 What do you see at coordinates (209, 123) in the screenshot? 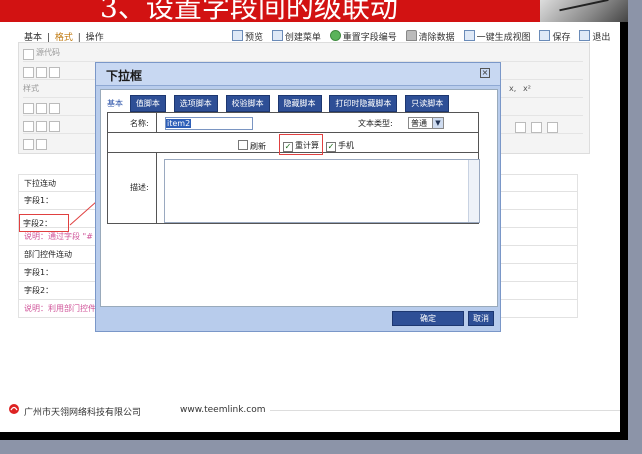
I see `name-input: item2` at bounding box center [209, 123].